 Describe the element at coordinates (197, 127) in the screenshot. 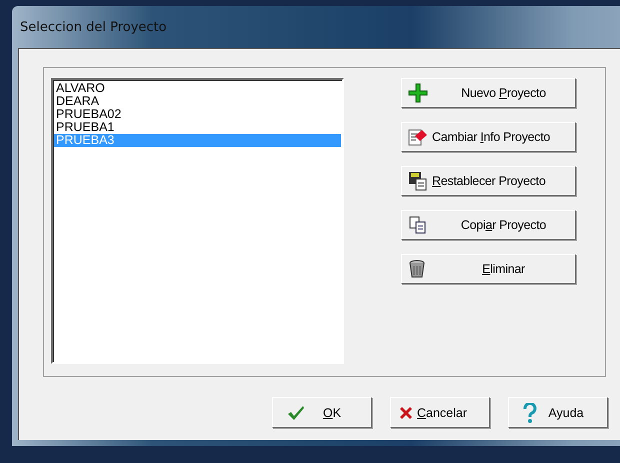

I see `project-item: PRUEBA1` at that location.